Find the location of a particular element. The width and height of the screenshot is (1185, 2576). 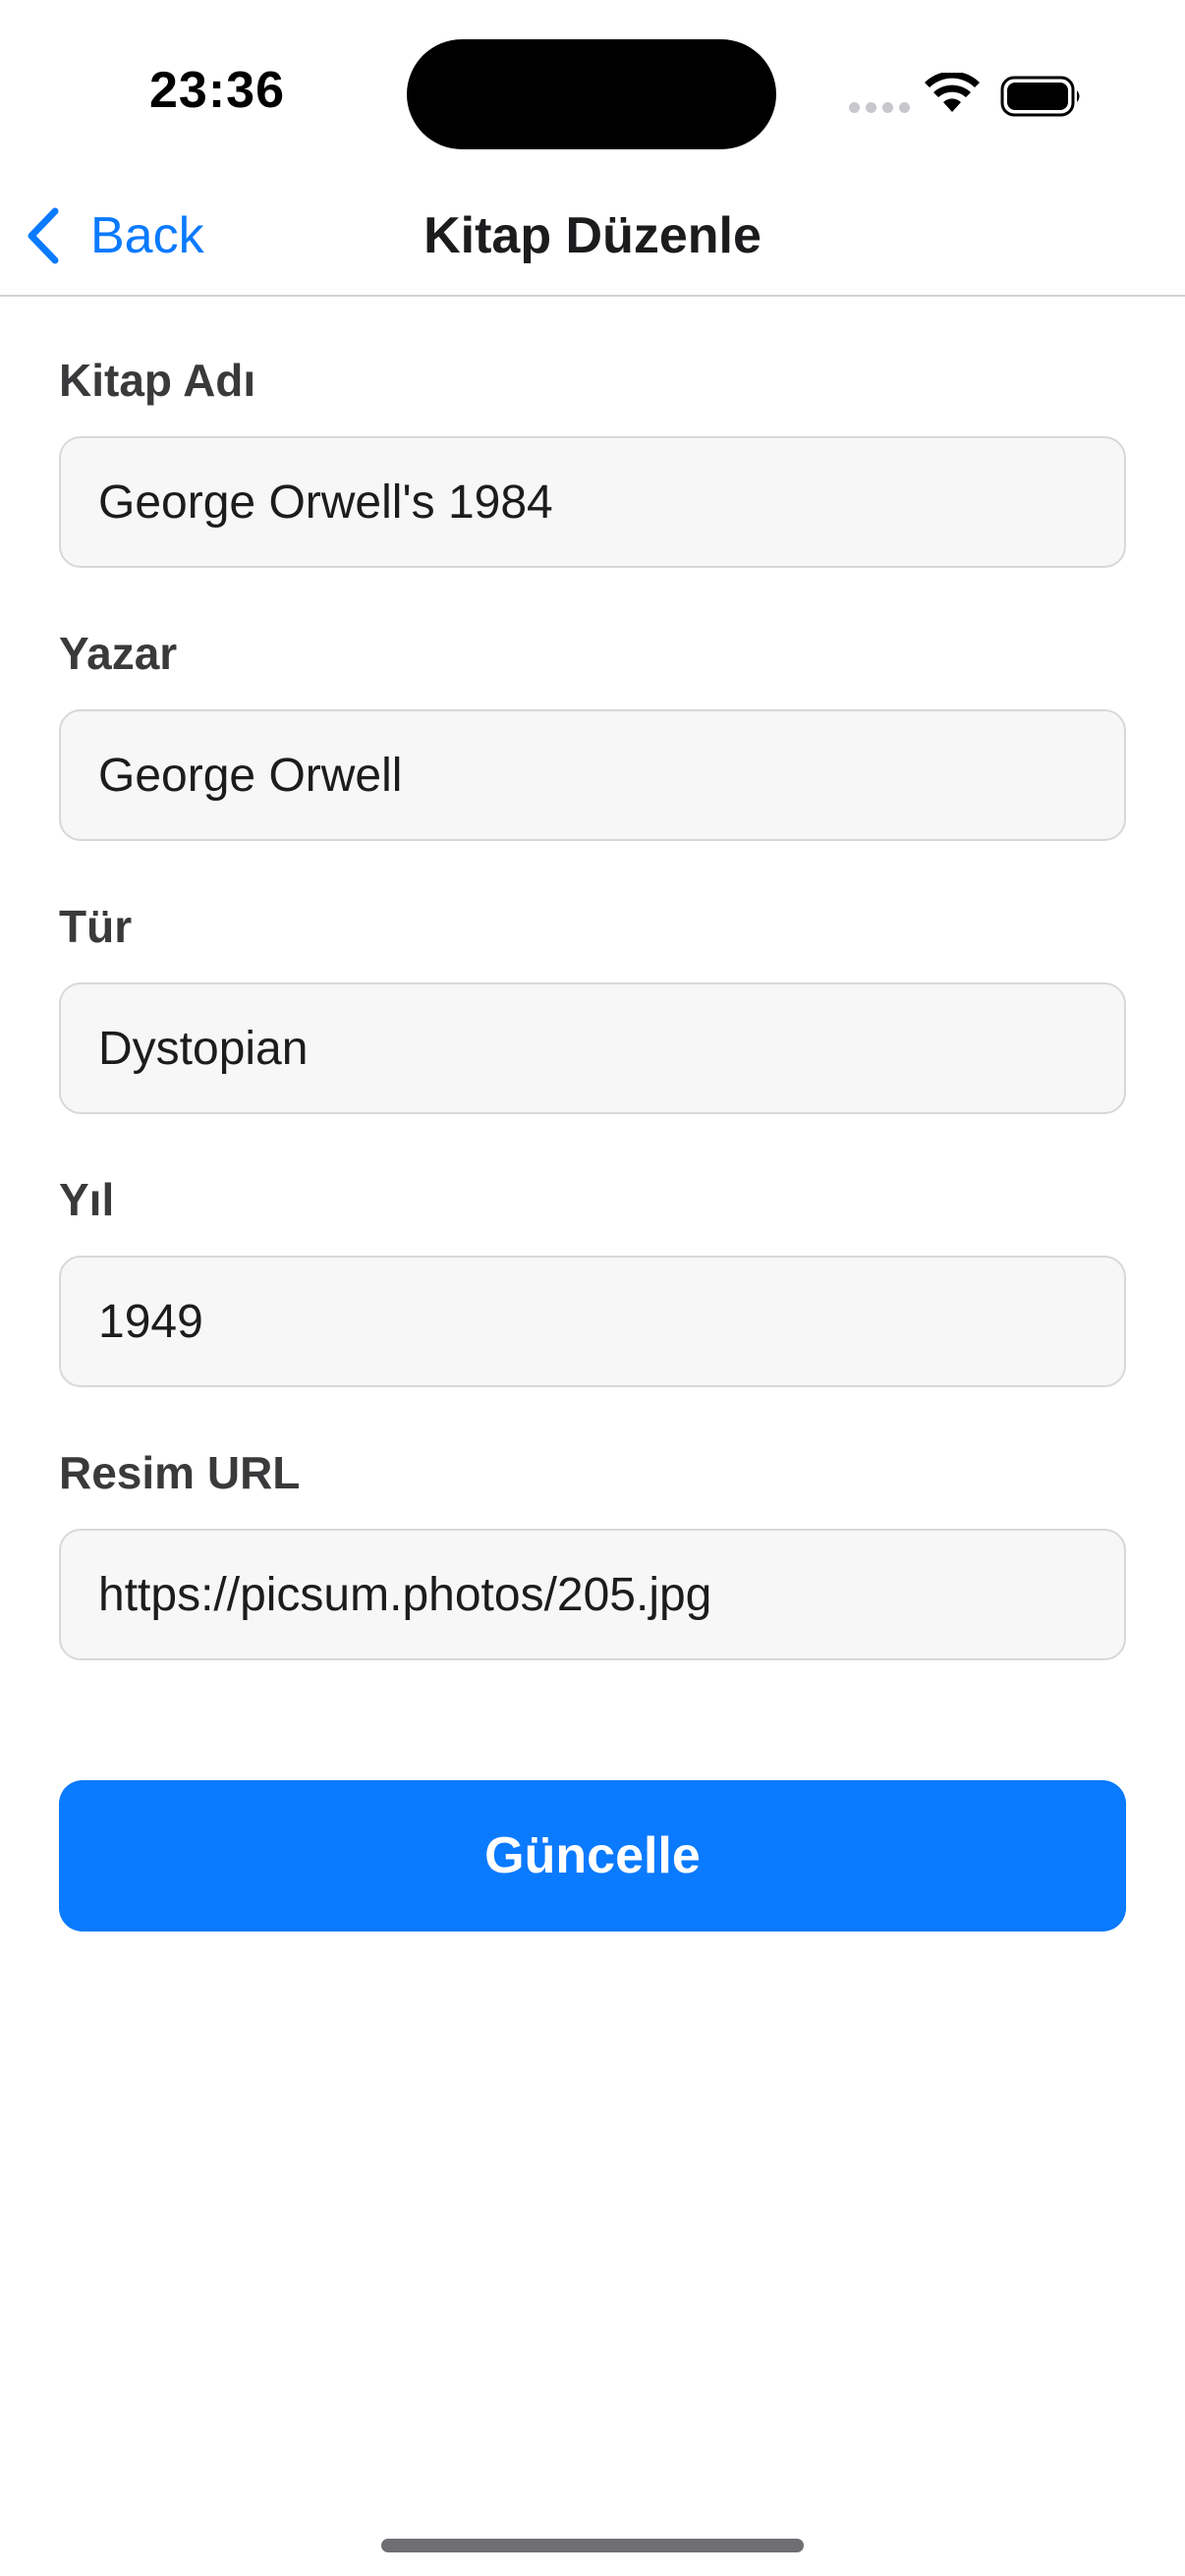

status-time: 23:36 is located at coordinates (217, 90).